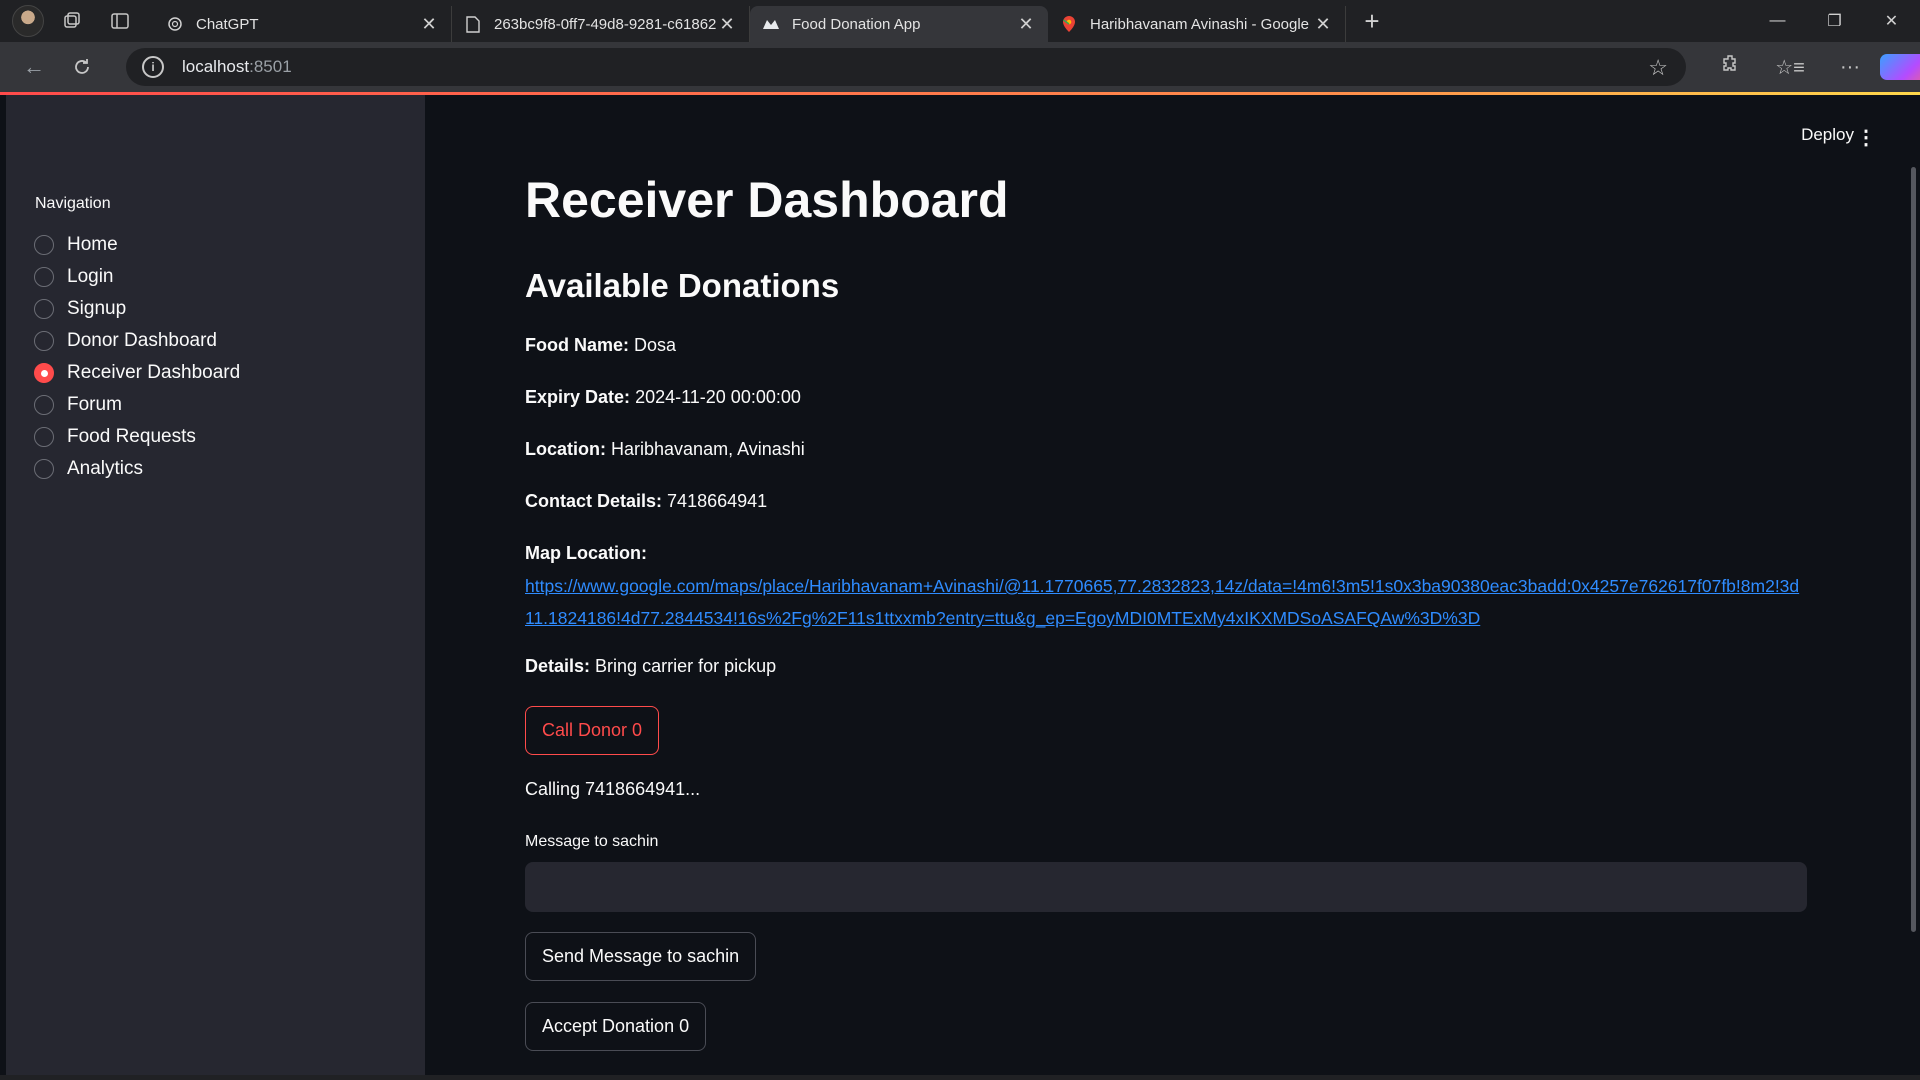 This screenshot has height=1080, width=1920. I want to click on streamlit-icon, so click(771, 24).